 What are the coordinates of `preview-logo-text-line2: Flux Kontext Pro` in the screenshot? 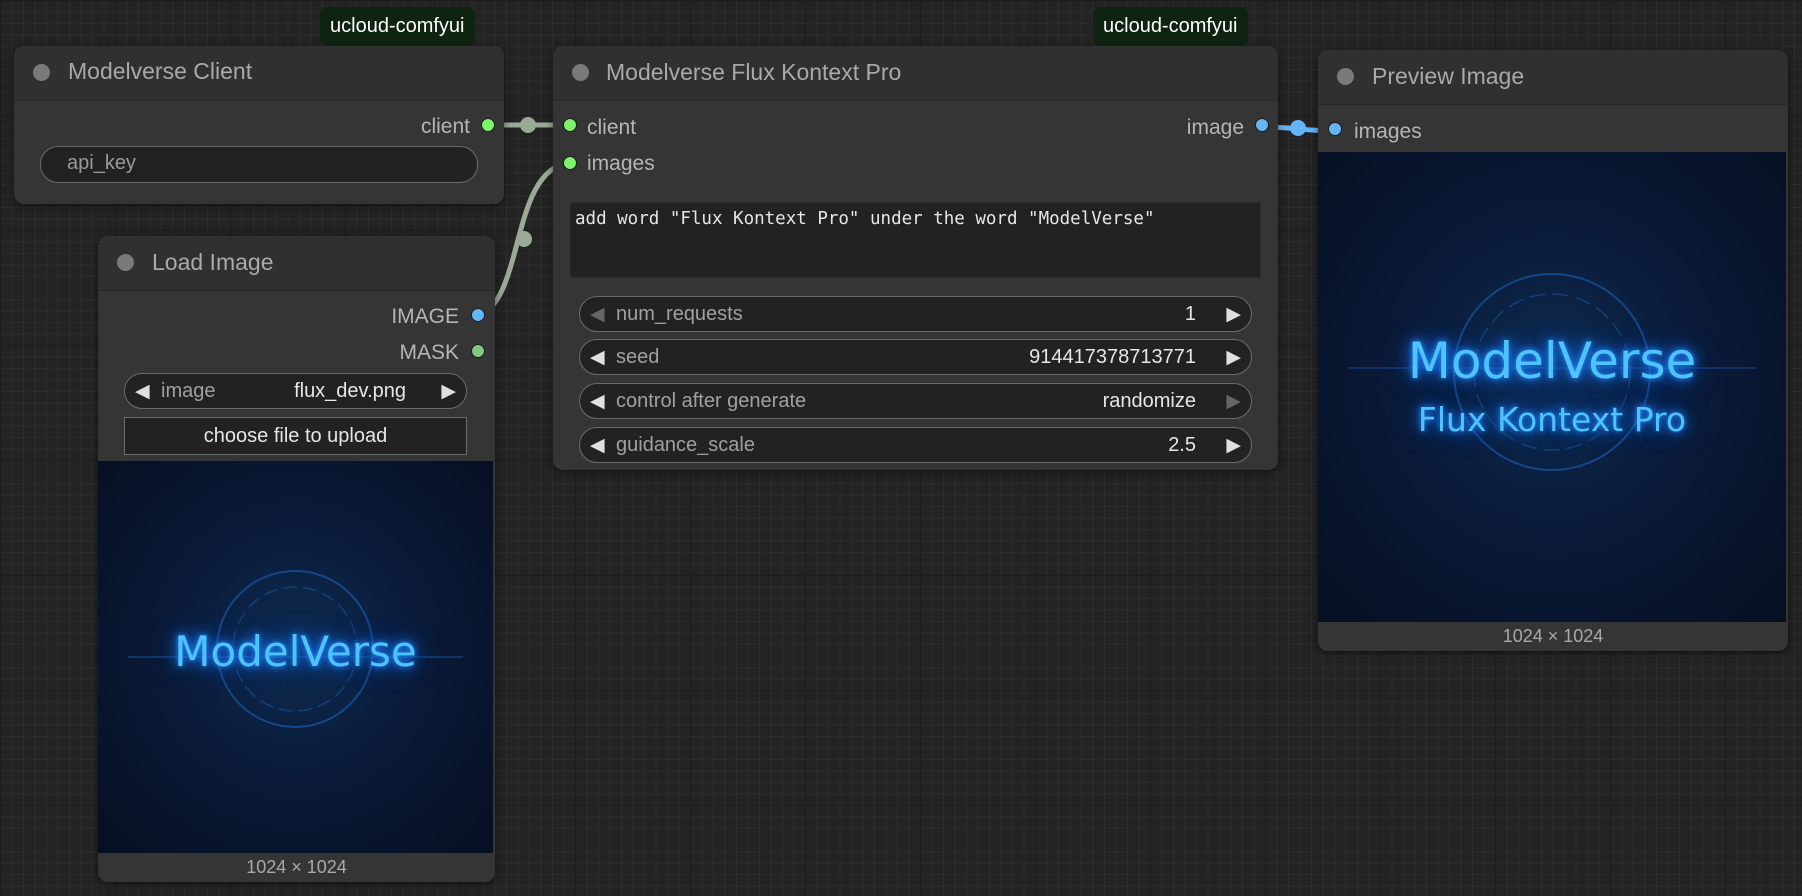 It's located at (1552, 419).